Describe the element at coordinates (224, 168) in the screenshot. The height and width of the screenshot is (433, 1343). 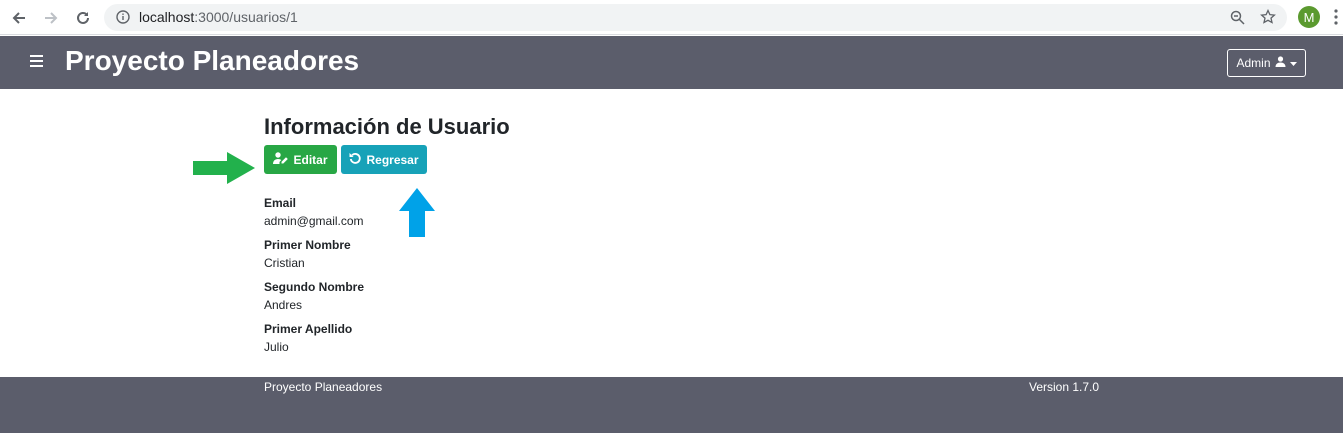
I see `green-arrow-annotation` at that location.